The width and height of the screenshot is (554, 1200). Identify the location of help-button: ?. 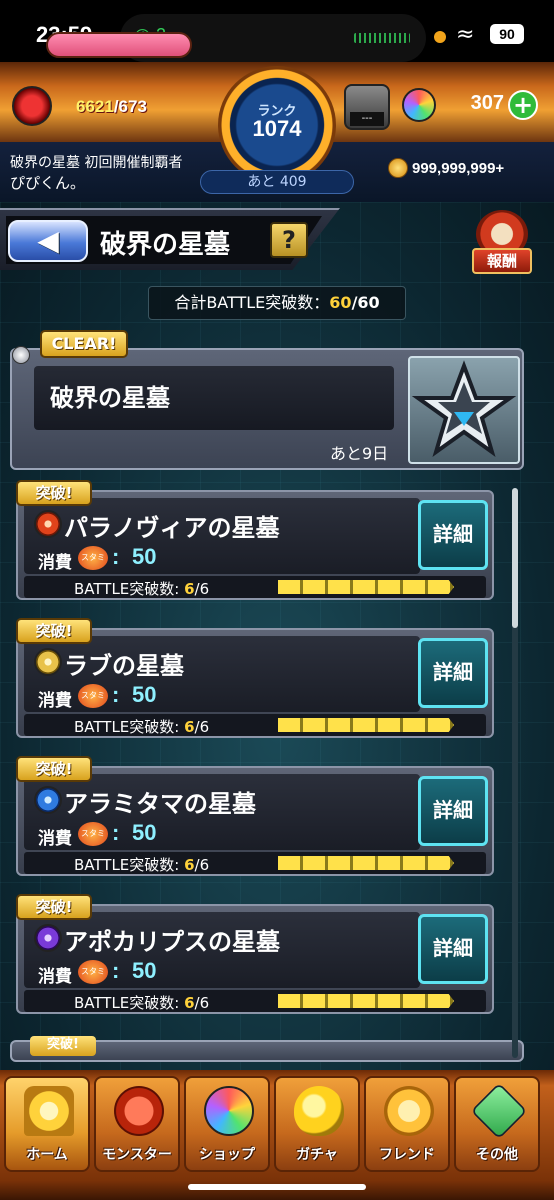
(289, 240).